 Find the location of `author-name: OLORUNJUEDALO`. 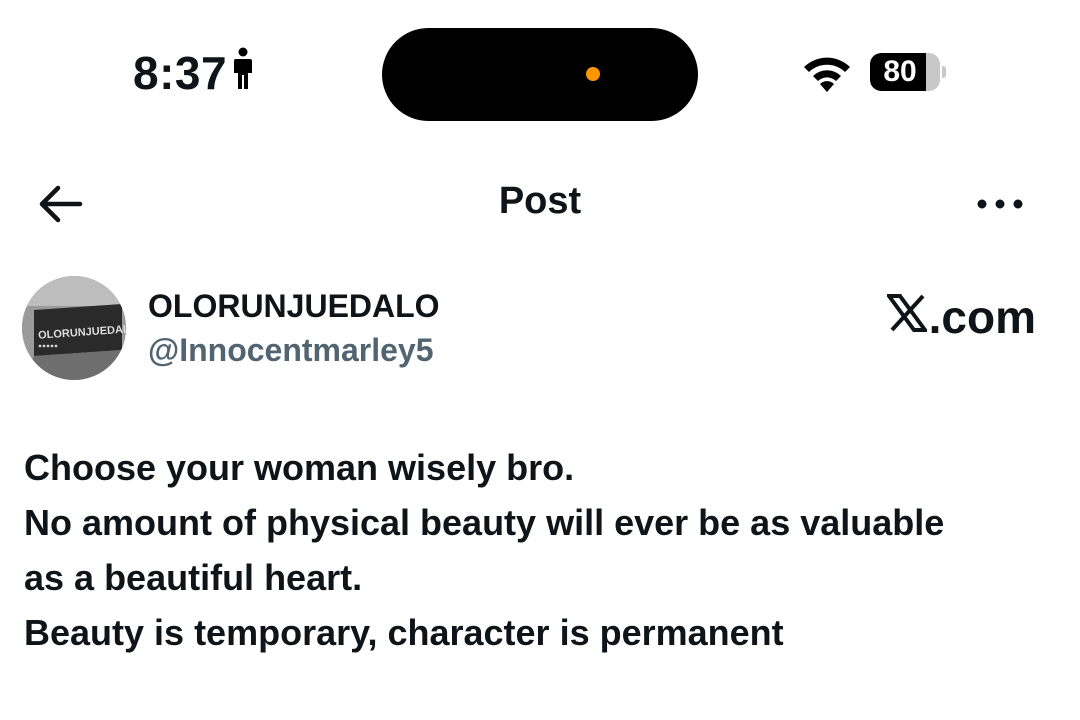

author-name: OLORUNJUEDALO is located at coordinates (294, 306).